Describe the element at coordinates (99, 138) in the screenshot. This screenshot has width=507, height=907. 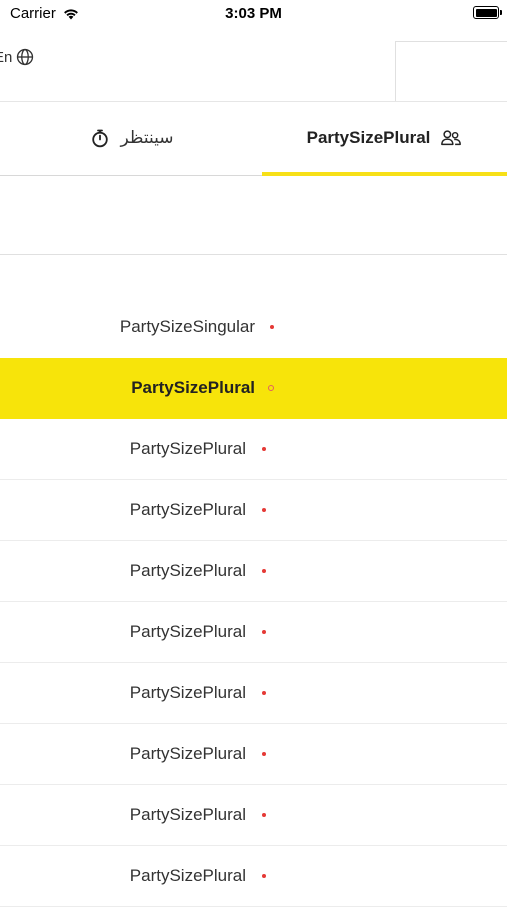
I see `stopwatch-icon` at that location.